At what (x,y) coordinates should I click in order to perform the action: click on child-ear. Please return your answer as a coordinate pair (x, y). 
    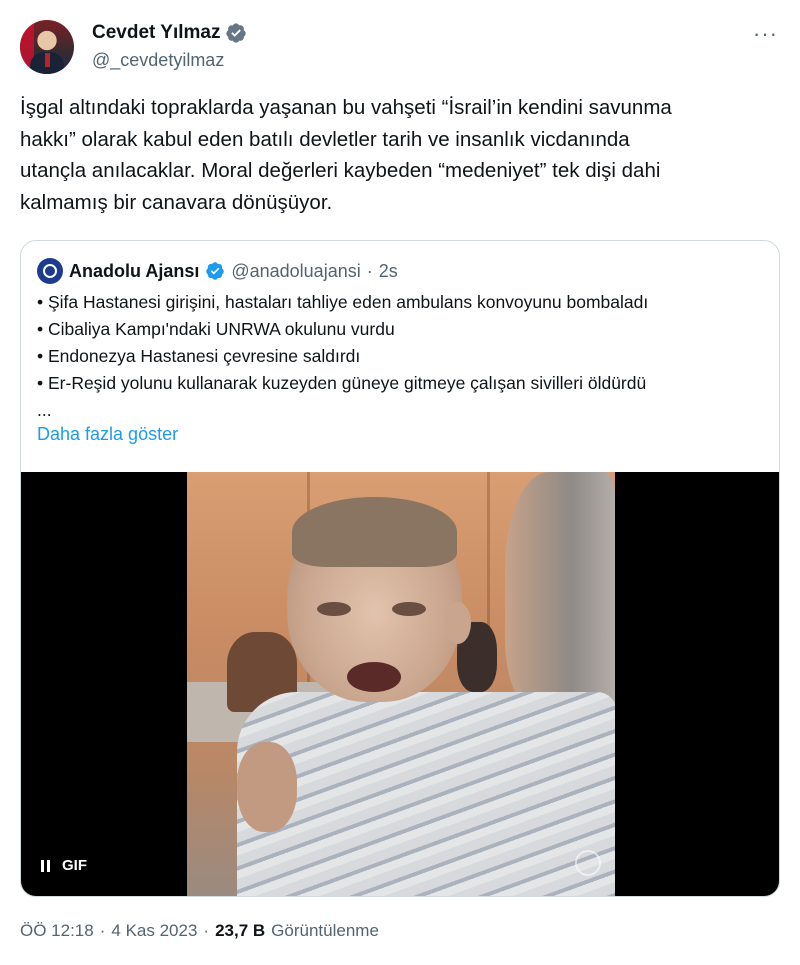
    Looking at the image, I should click on (458, 623).